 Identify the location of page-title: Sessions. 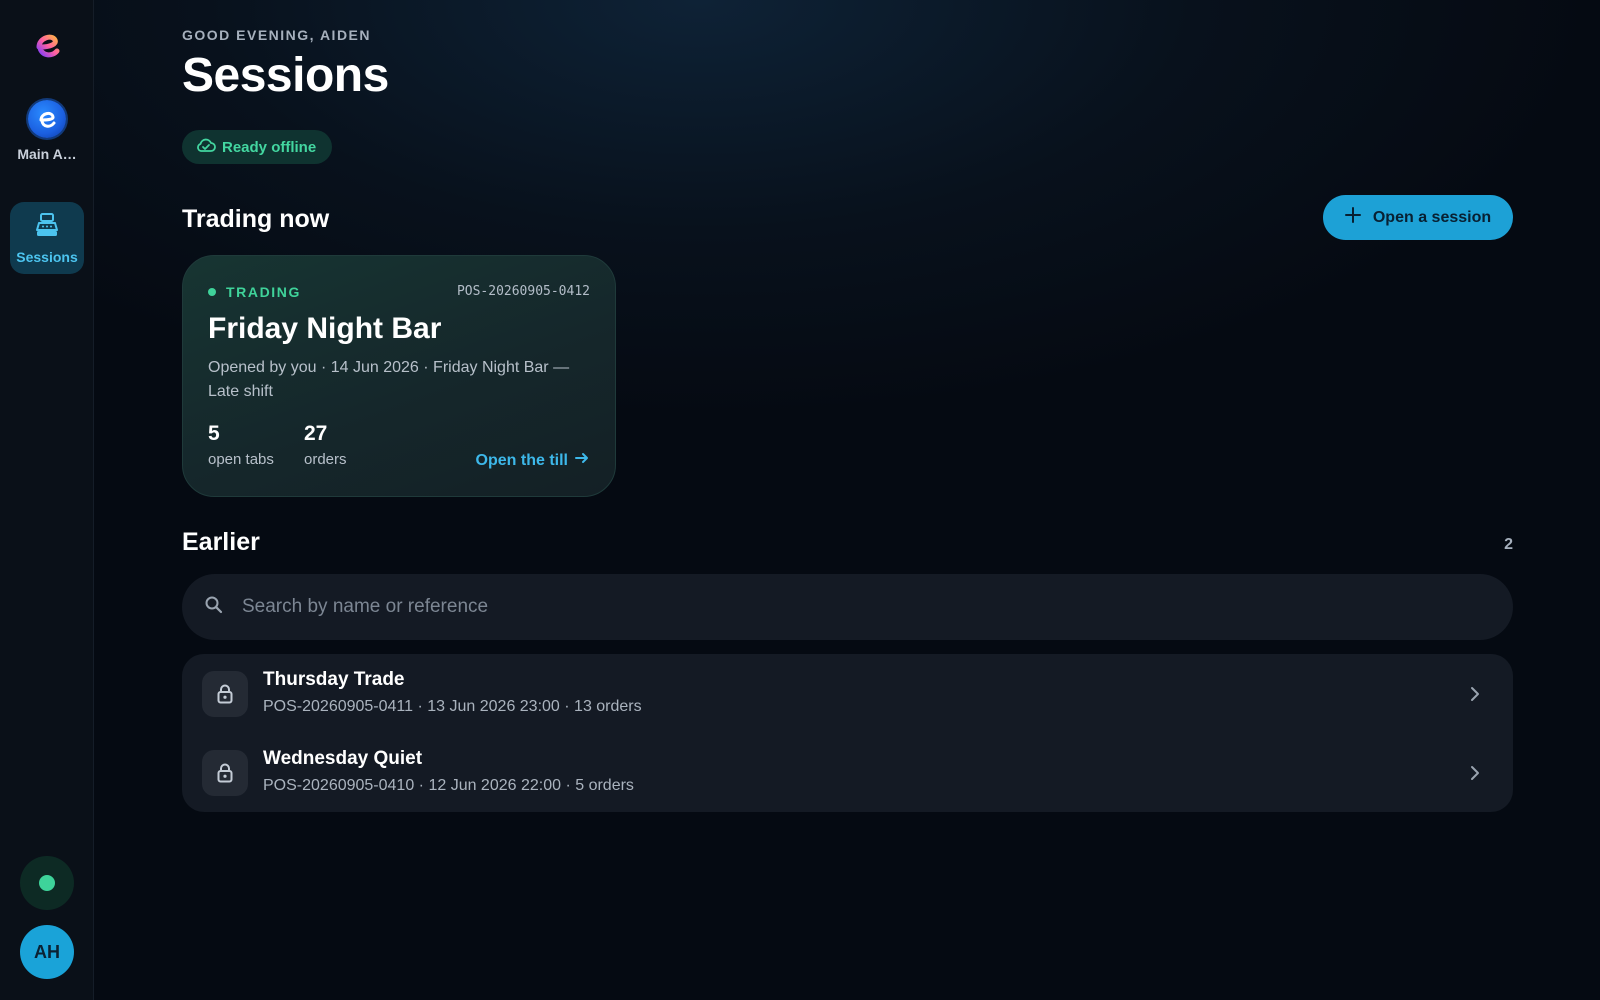
(285, 75).